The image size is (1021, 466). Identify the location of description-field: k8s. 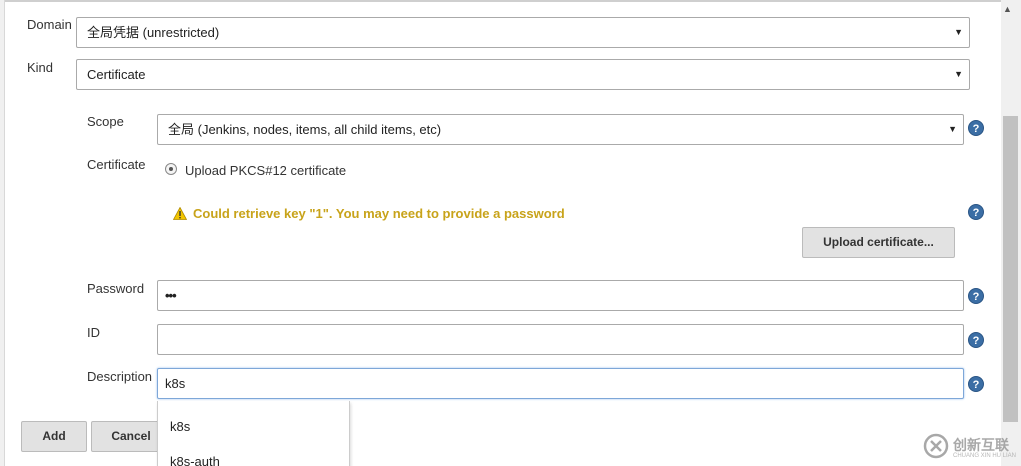
(560, 383).